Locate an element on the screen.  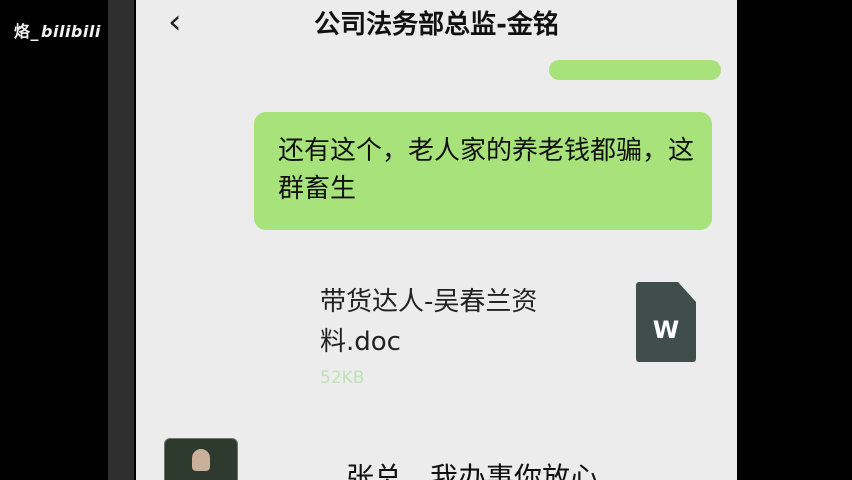
previous-message-bubble is located at coordinates (635, 70).